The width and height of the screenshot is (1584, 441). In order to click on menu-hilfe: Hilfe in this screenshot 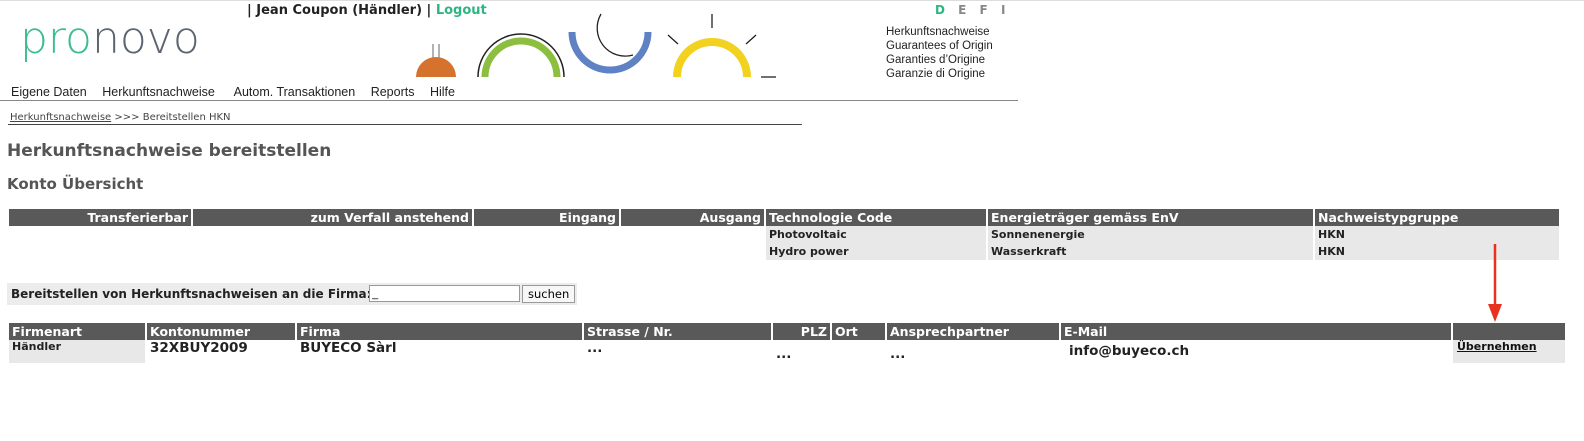, I will do `click(442, 92)`.